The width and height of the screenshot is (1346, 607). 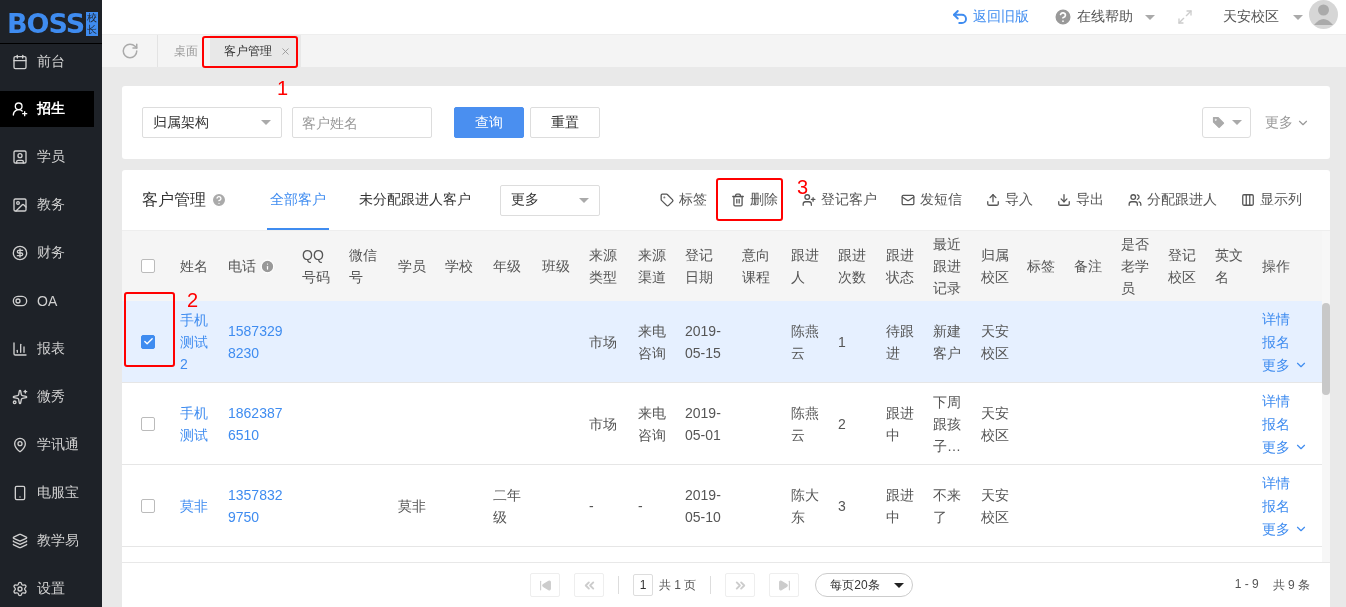 I want to click on mail-icon, so click(x=908, y=200).